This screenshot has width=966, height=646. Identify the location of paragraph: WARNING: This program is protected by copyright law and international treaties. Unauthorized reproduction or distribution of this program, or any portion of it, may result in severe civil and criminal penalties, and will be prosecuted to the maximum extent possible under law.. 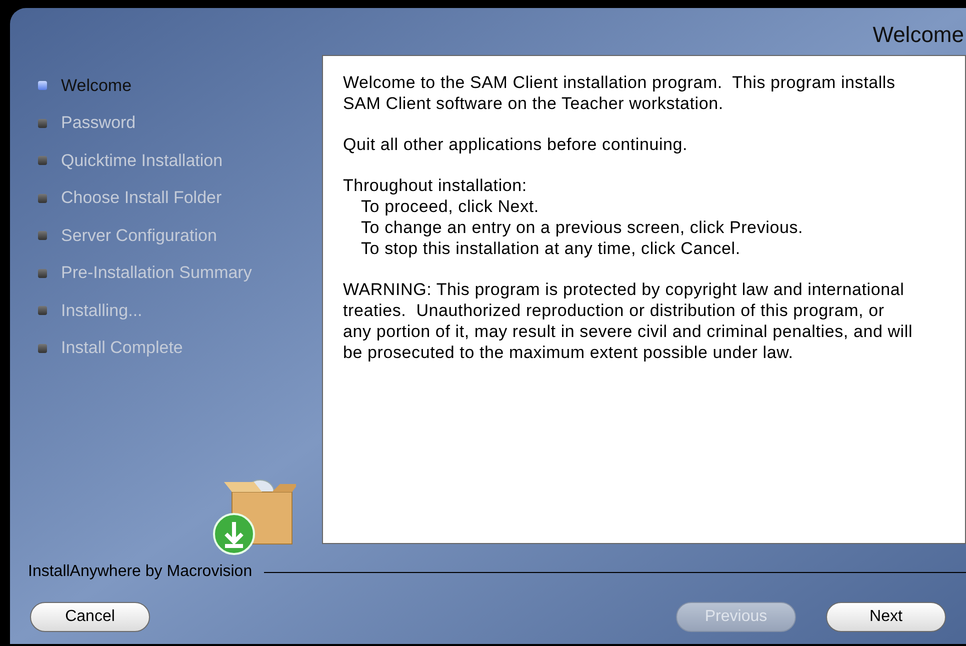
(628, 320).